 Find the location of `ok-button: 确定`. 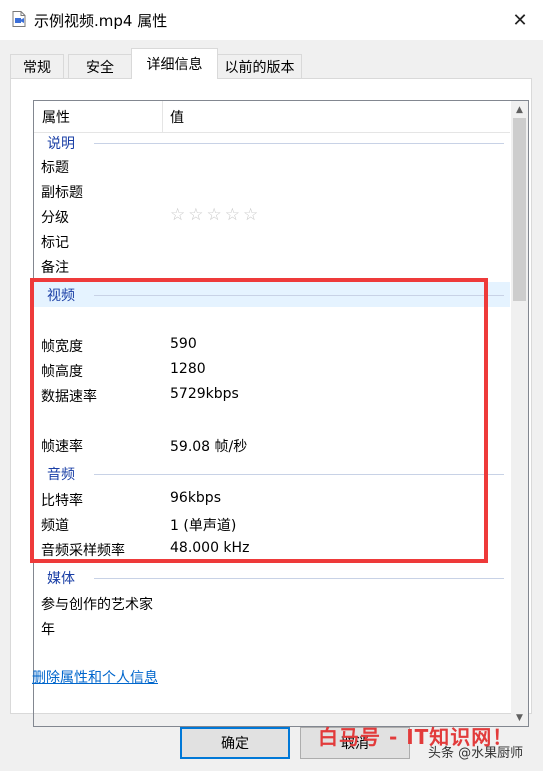

ok-button: 确定 is located at coordinates (235, 743).